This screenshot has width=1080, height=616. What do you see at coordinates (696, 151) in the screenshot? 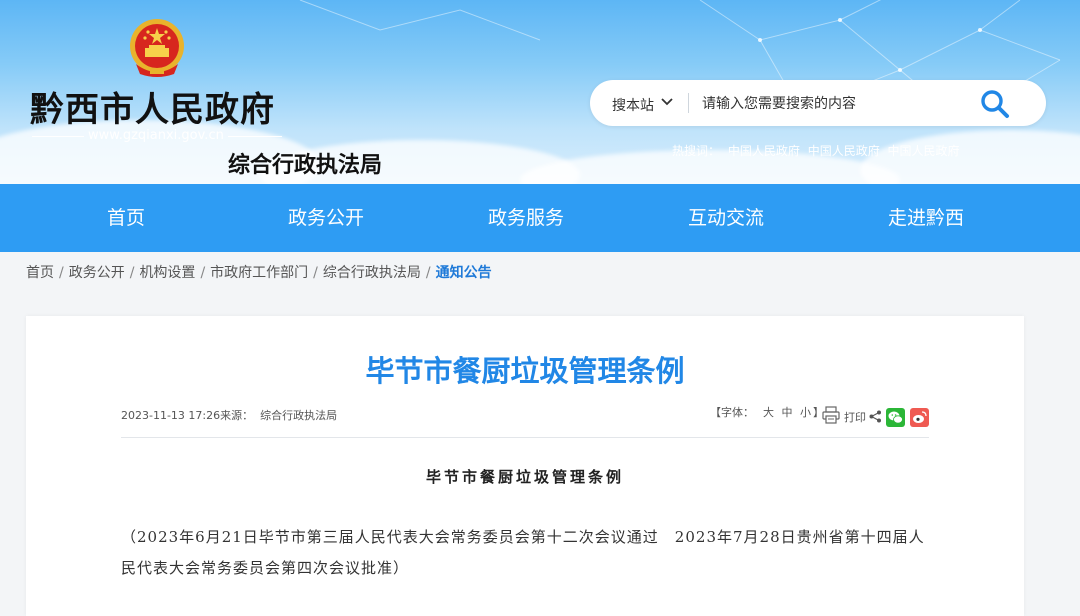
I see `hot-search-label: 热搜词：` at bounding box center [696, 151].